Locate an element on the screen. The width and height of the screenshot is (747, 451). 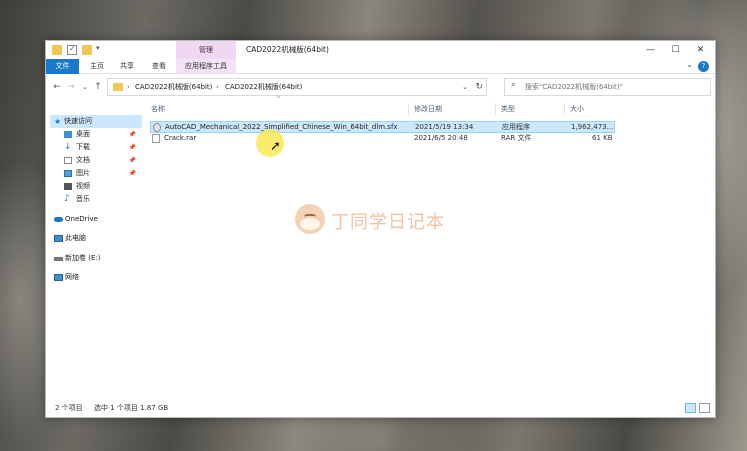
sidebar-item-onedrive: OneDrive is located at coordinates (96, 219).